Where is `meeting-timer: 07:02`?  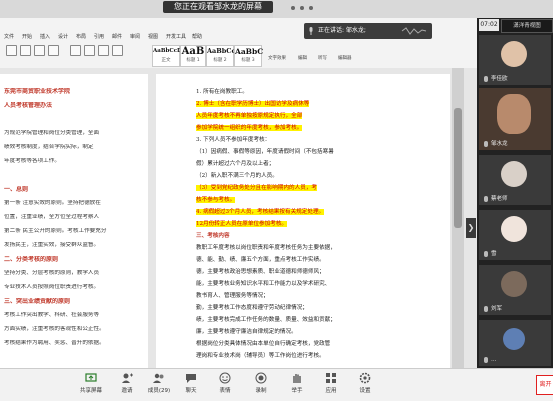
meeting-timer: 07:02 is located at coordinates (489, 25).